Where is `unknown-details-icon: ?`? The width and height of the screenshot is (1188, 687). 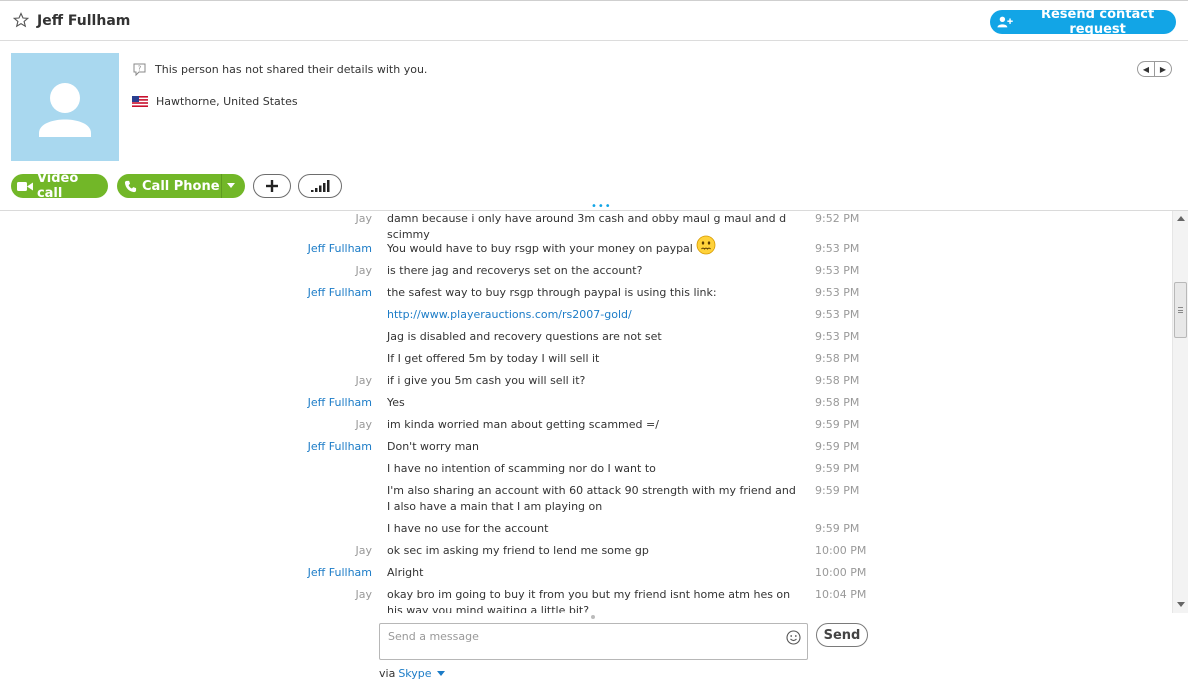
unknown-details-icon: ? is located at coordinates (139, 70).